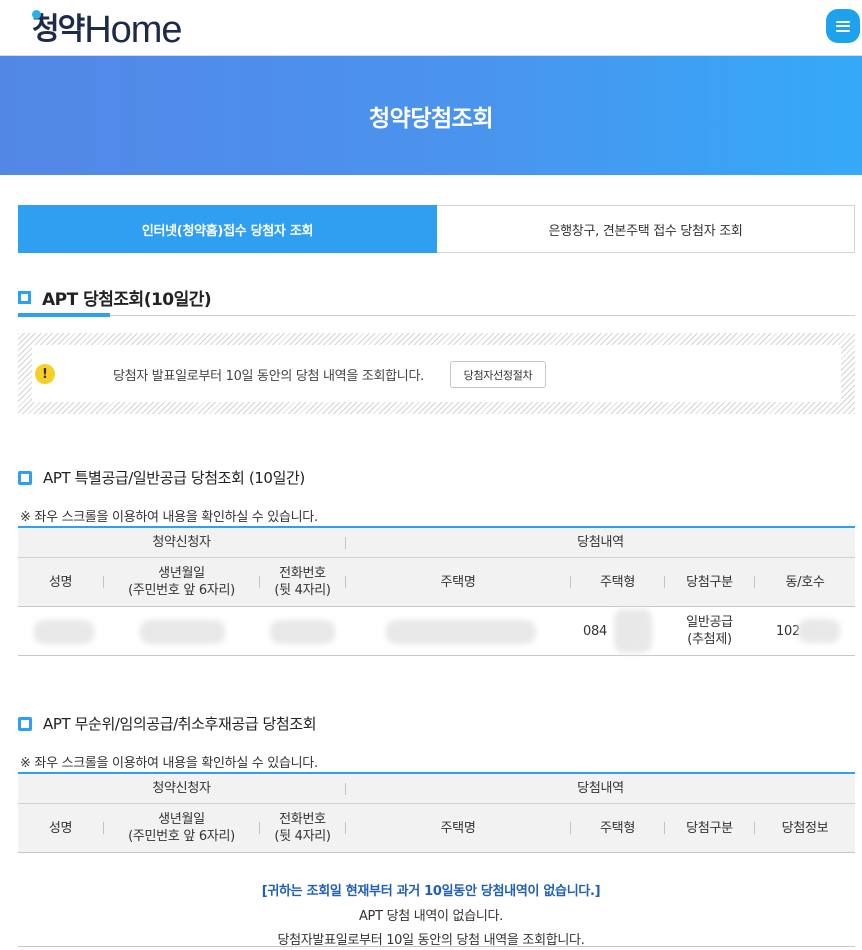  I want to click on page-banner: 청약당첨조회, so click(431, 115).